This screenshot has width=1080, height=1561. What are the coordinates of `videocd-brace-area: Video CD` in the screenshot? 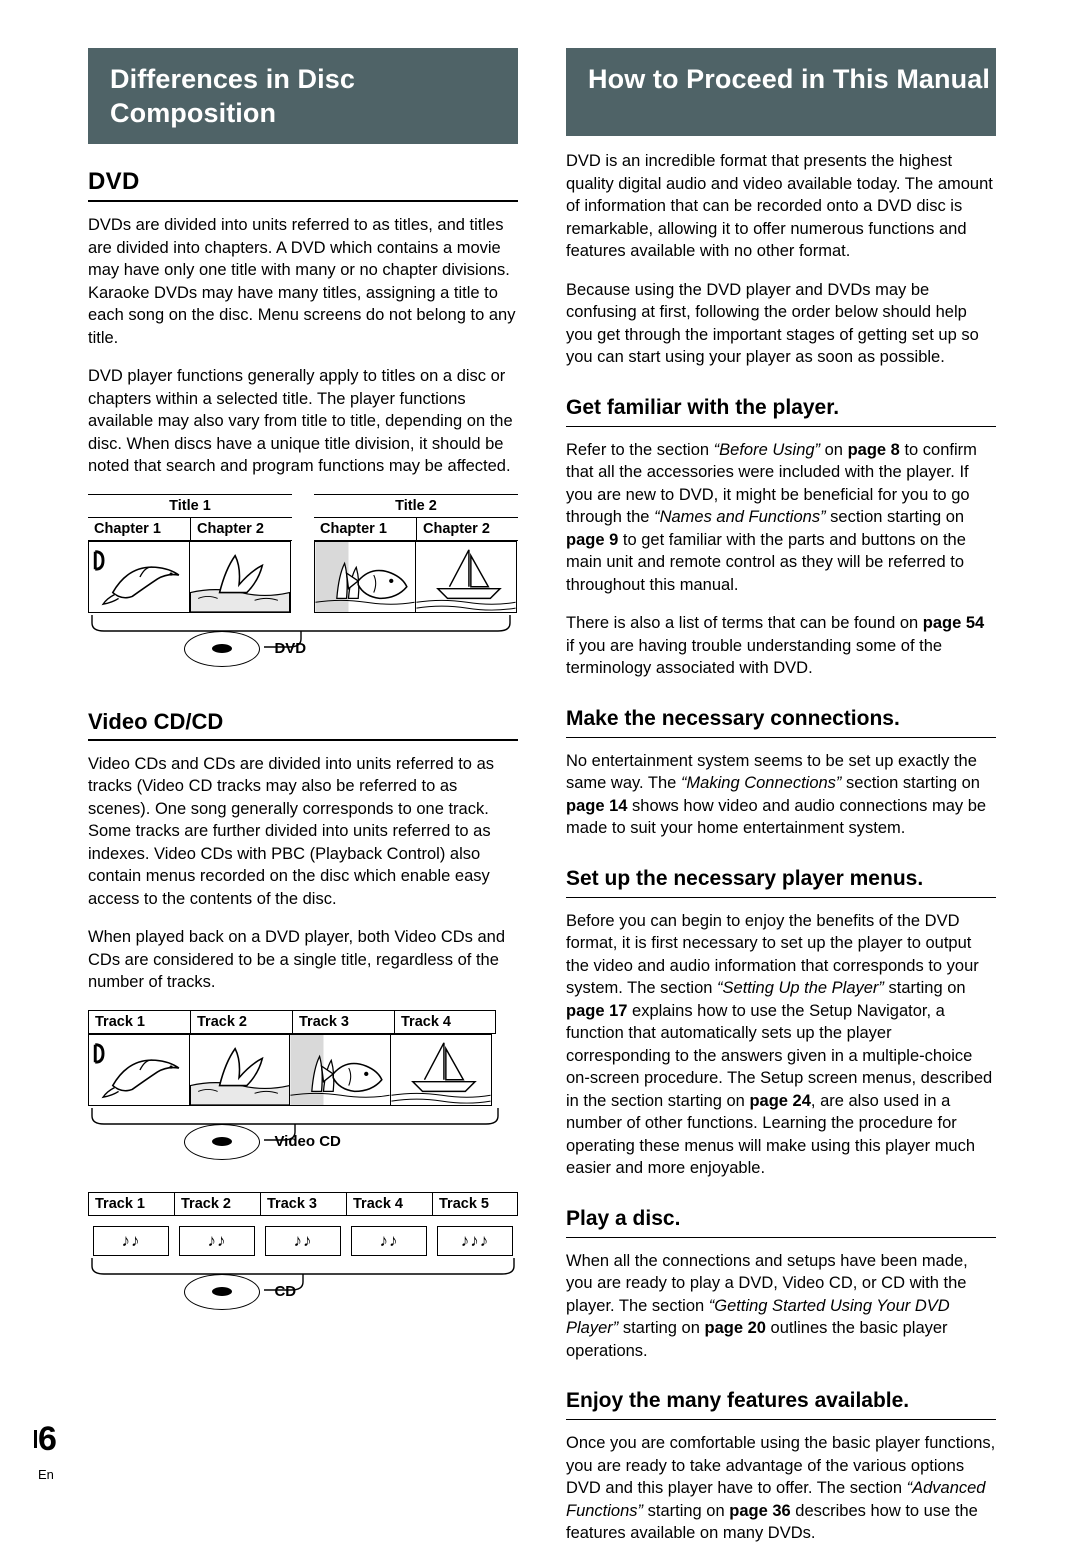 It's located at (303, 1141).